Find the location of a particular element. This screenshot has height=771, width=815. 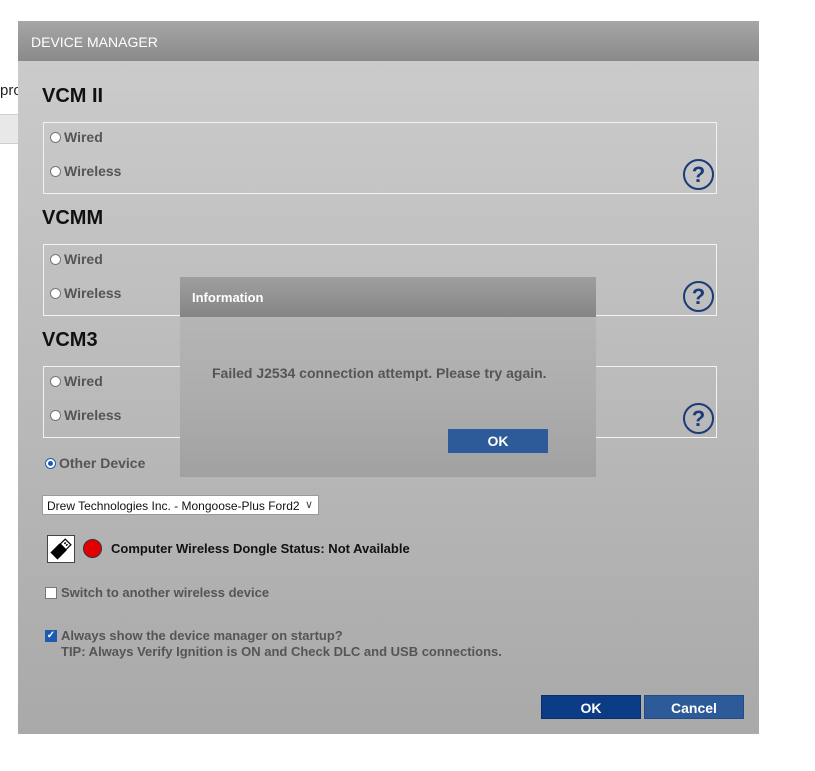

vcm3-wireless-radio: Wireless is located at coordinates (85, 415).